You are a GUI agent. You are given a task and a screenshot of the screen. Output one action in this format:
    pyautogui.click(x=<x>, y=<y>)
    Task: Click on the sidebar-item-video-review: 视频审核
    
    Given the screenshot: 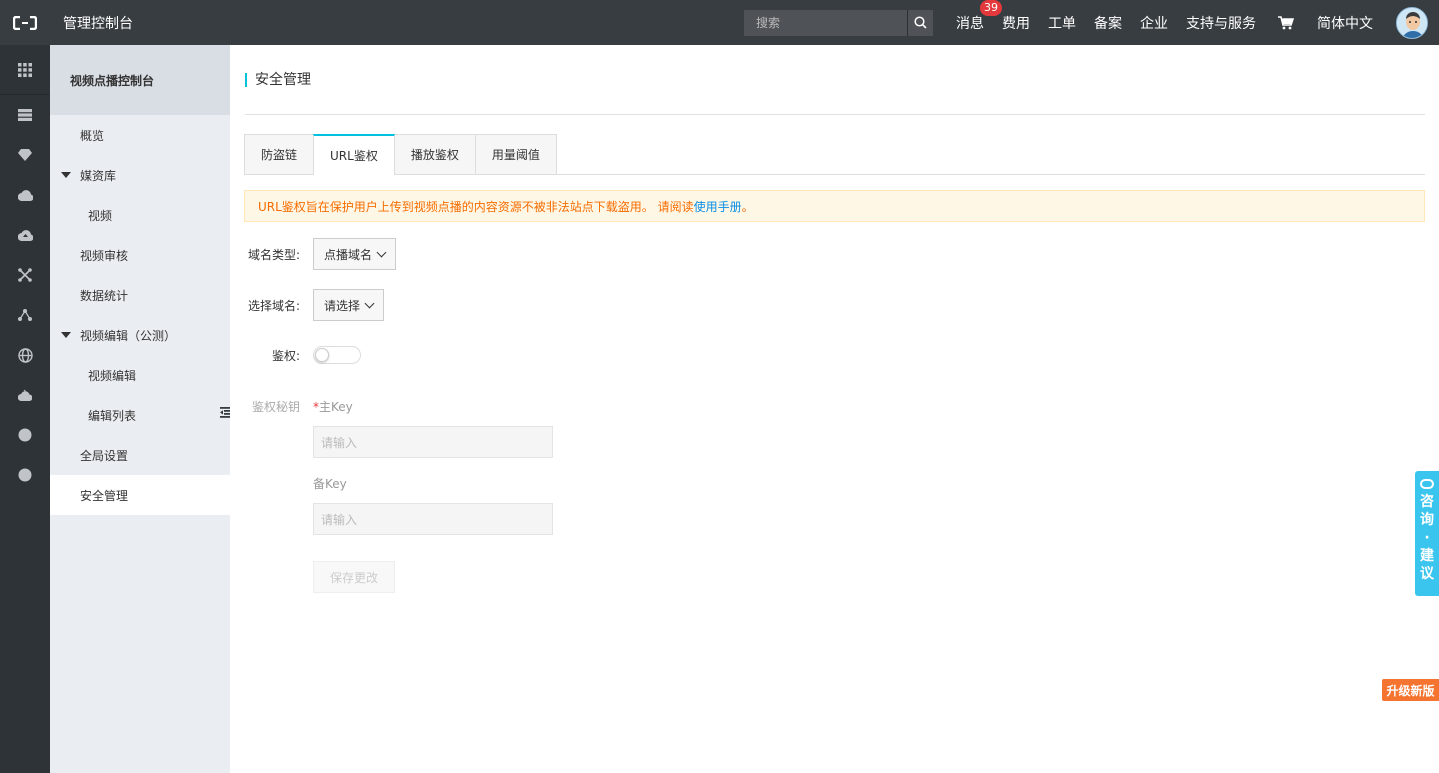 What is the action you would take?
    pyautogui.click(x=140, y=255)
    